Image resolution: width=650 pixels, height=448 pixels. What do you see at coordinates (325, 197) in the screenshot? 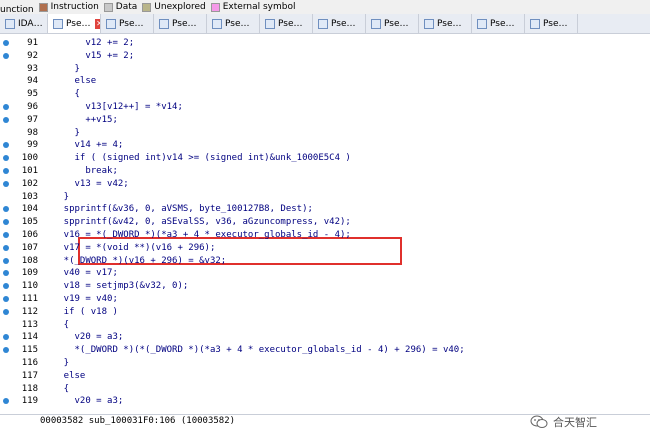
I see `code-line: 103 }` at bounding box center [325, 197].